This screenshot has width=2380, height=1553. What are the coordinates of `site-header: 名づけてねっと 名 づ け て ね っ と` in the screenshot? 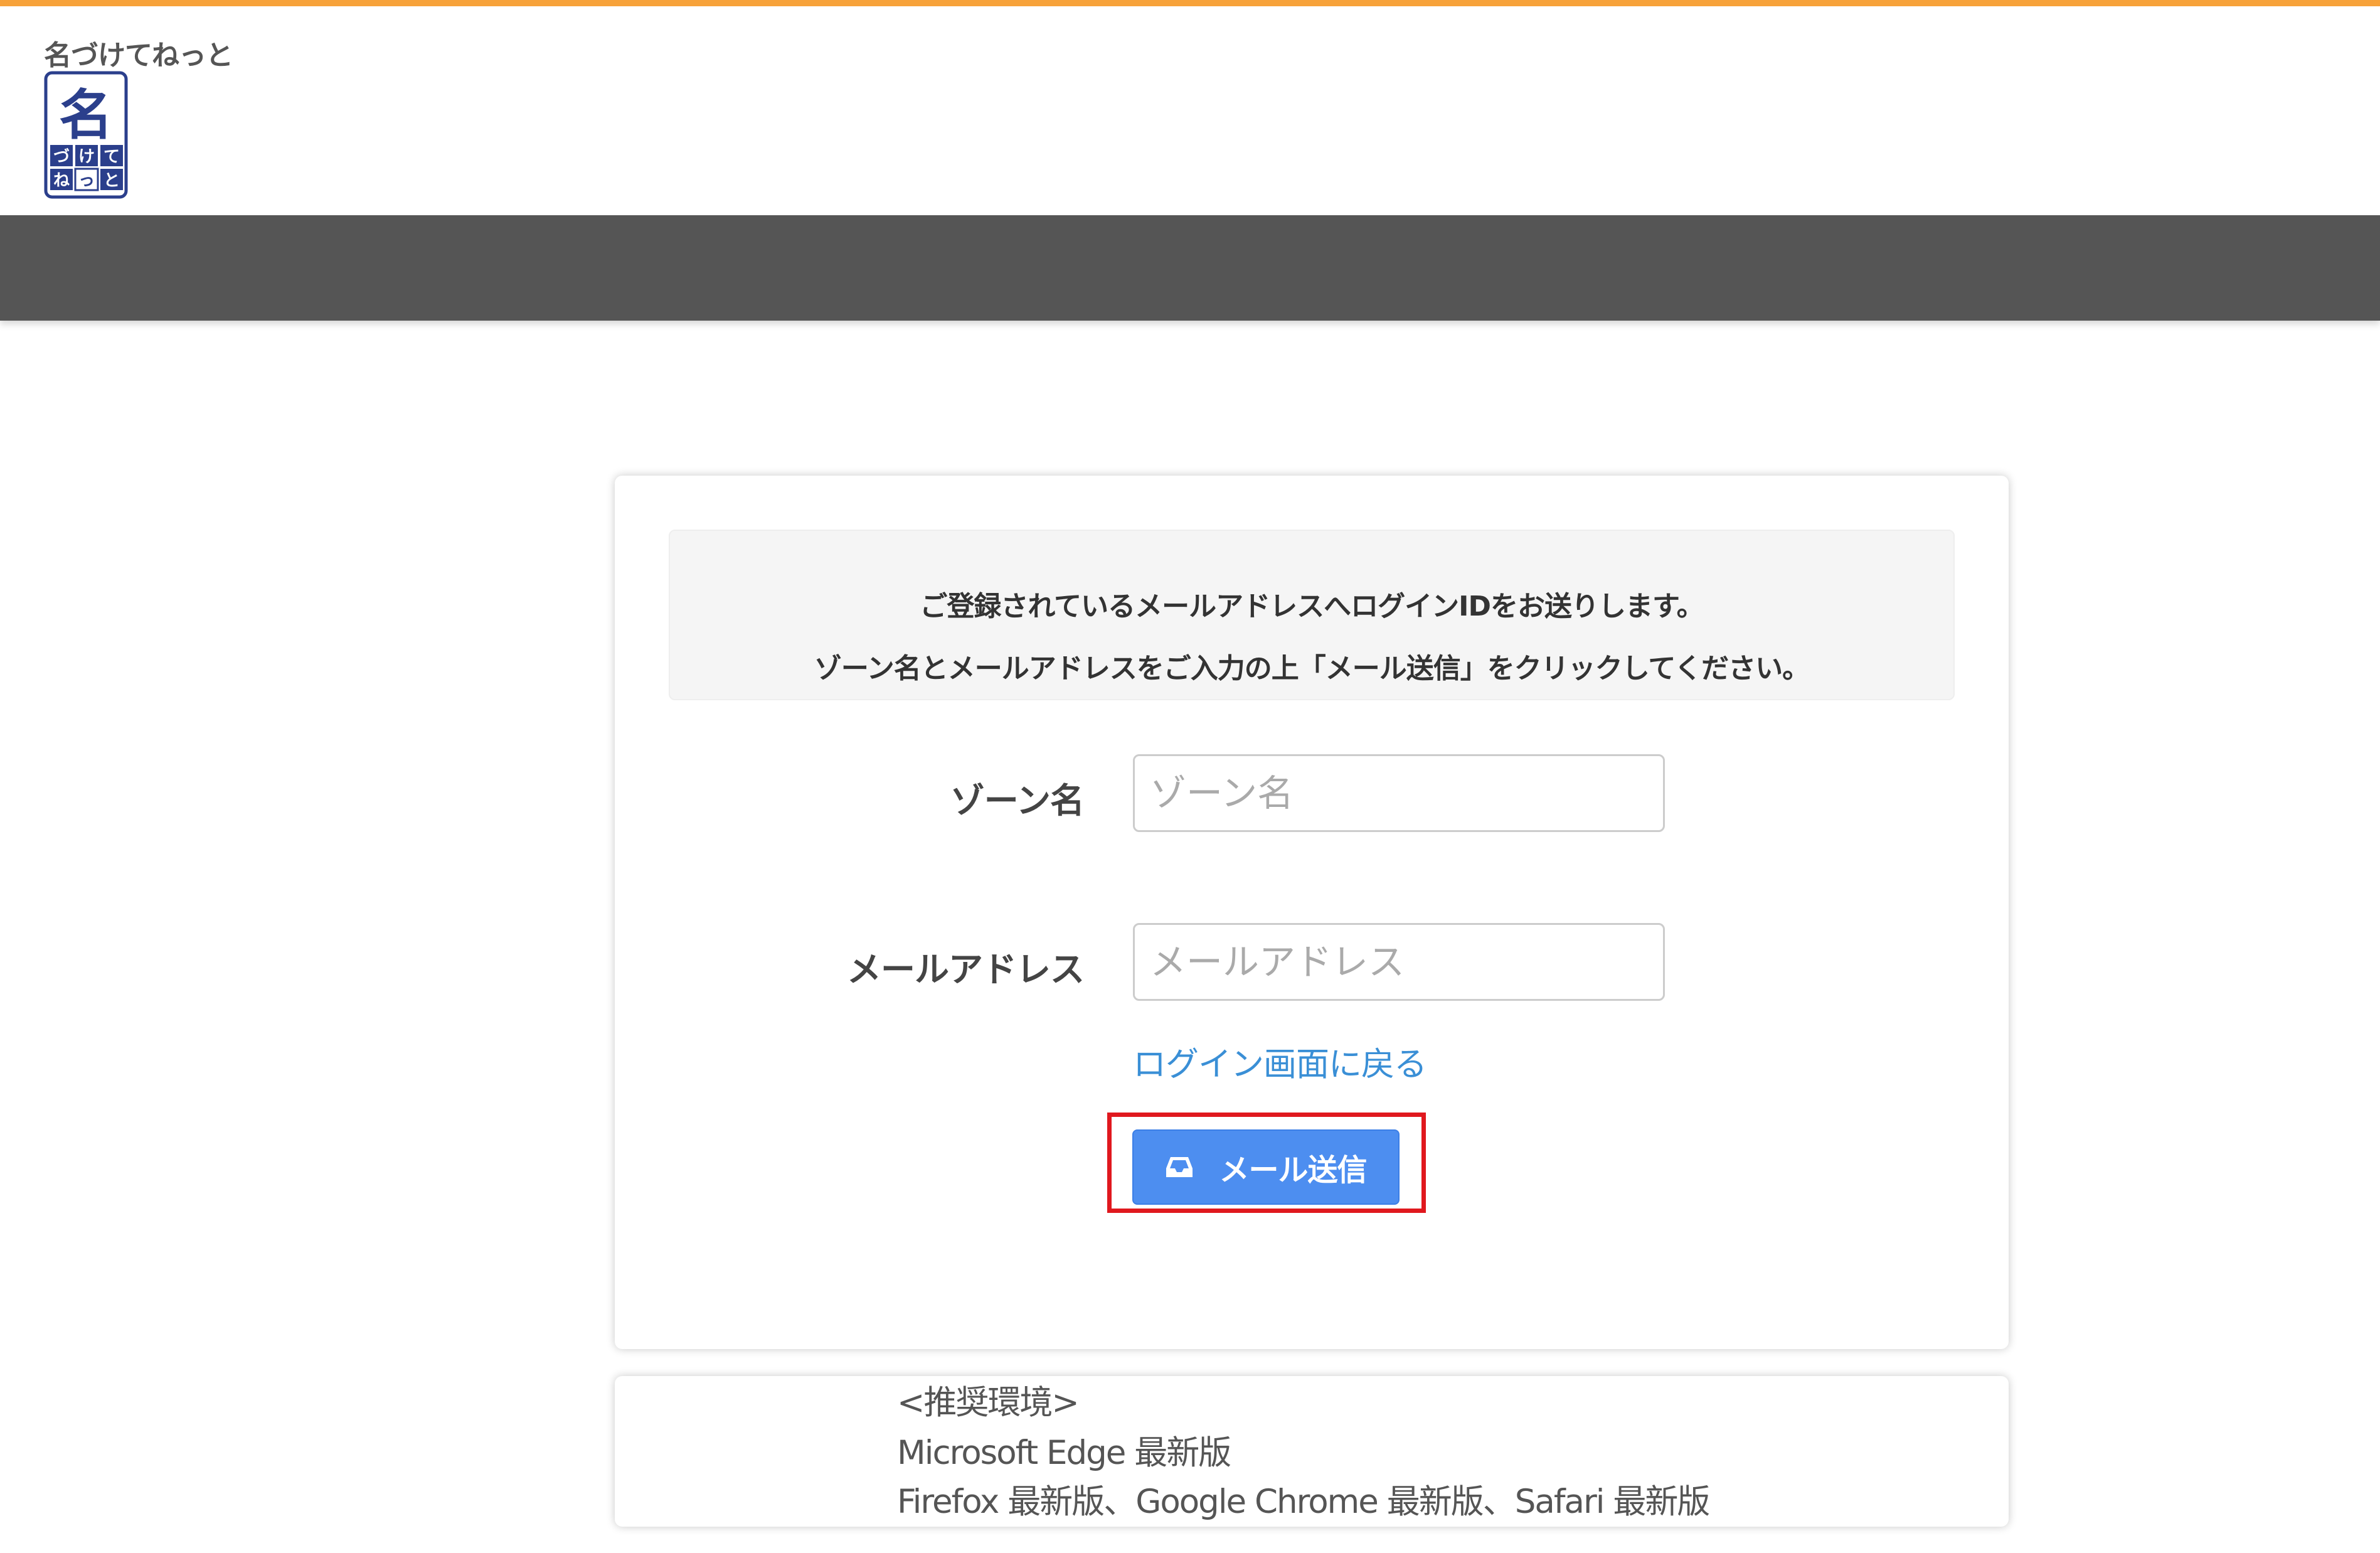 It's located at (1190, 111).